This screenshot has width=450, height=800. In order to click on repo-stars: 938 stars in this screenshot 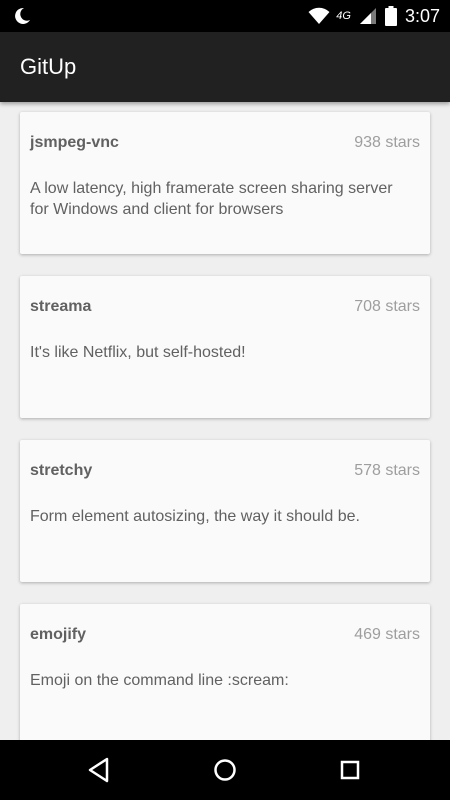, I will do `click(387, 142)`.